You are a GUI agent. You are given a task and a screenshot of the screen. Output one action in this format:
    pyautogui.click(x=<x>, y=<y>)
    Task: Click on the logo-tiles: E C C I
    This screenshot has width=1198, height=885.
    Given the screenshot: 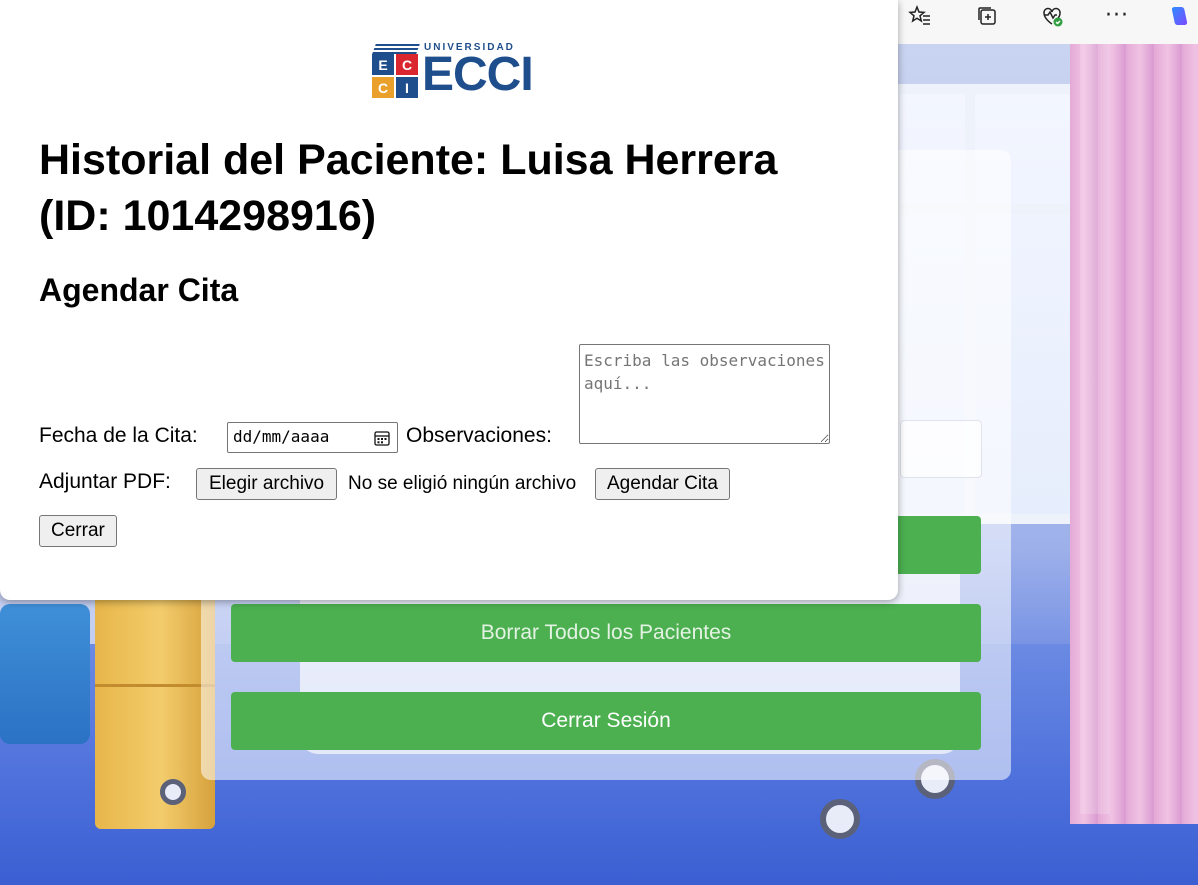 What is the action you would take?
    pyautogui.click(x=396, y=77)
    